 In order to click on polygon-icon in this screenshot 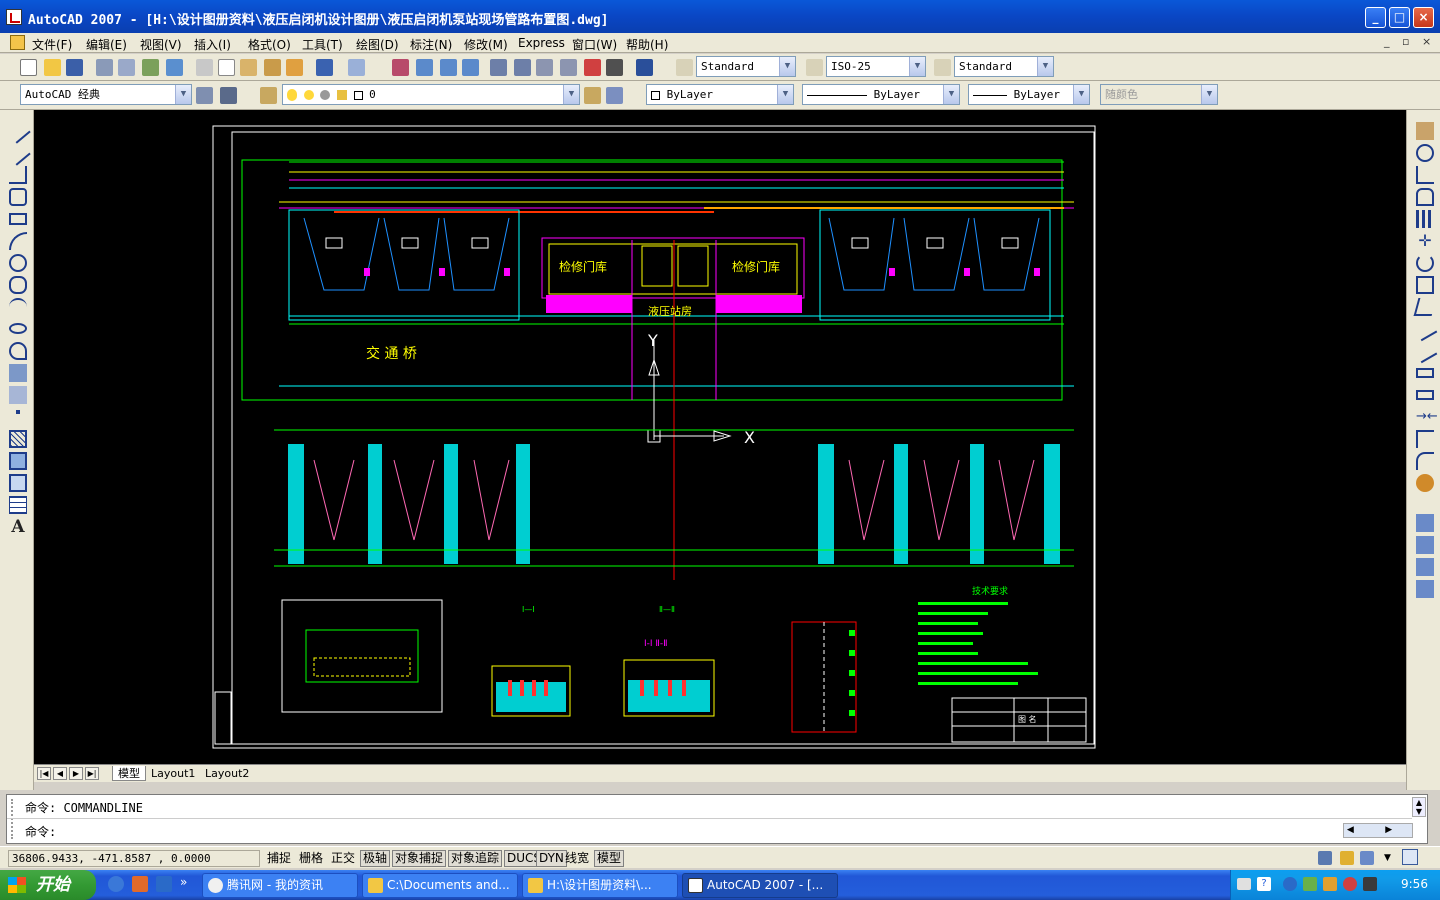, I will do `click(18, 197)`.